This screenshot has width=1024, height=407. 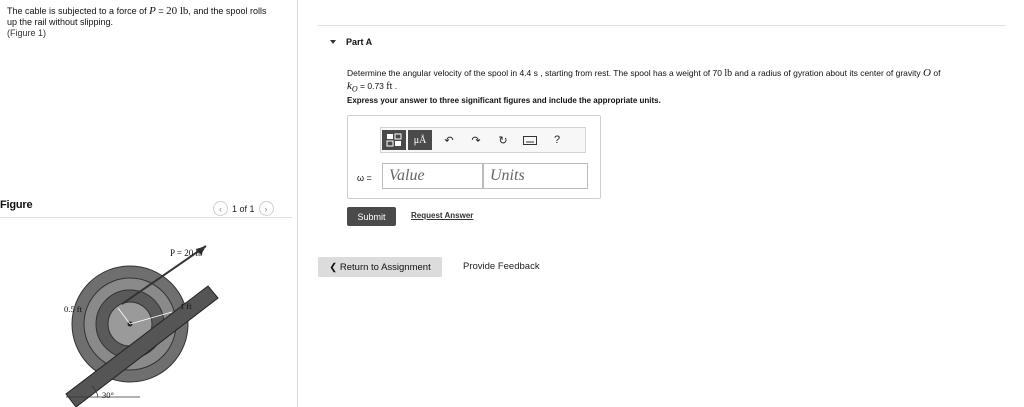 I want to click on answer-box: μÅ ↶ ↷ ↻ ? ω = Value Units, so click(x=474, y=157).